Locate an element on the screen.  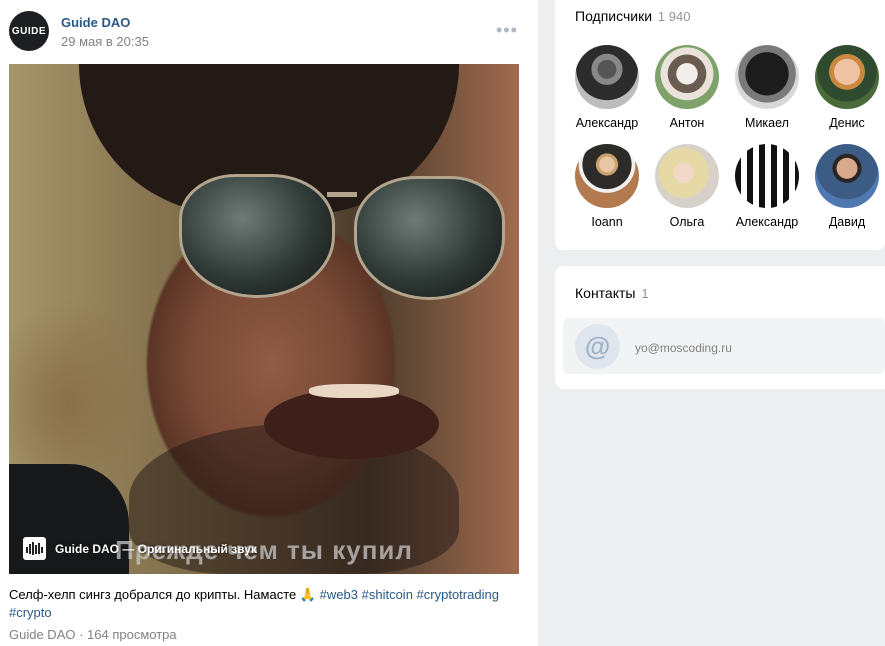
subscriber-name: Микаел is located at coordinates (767, 123).